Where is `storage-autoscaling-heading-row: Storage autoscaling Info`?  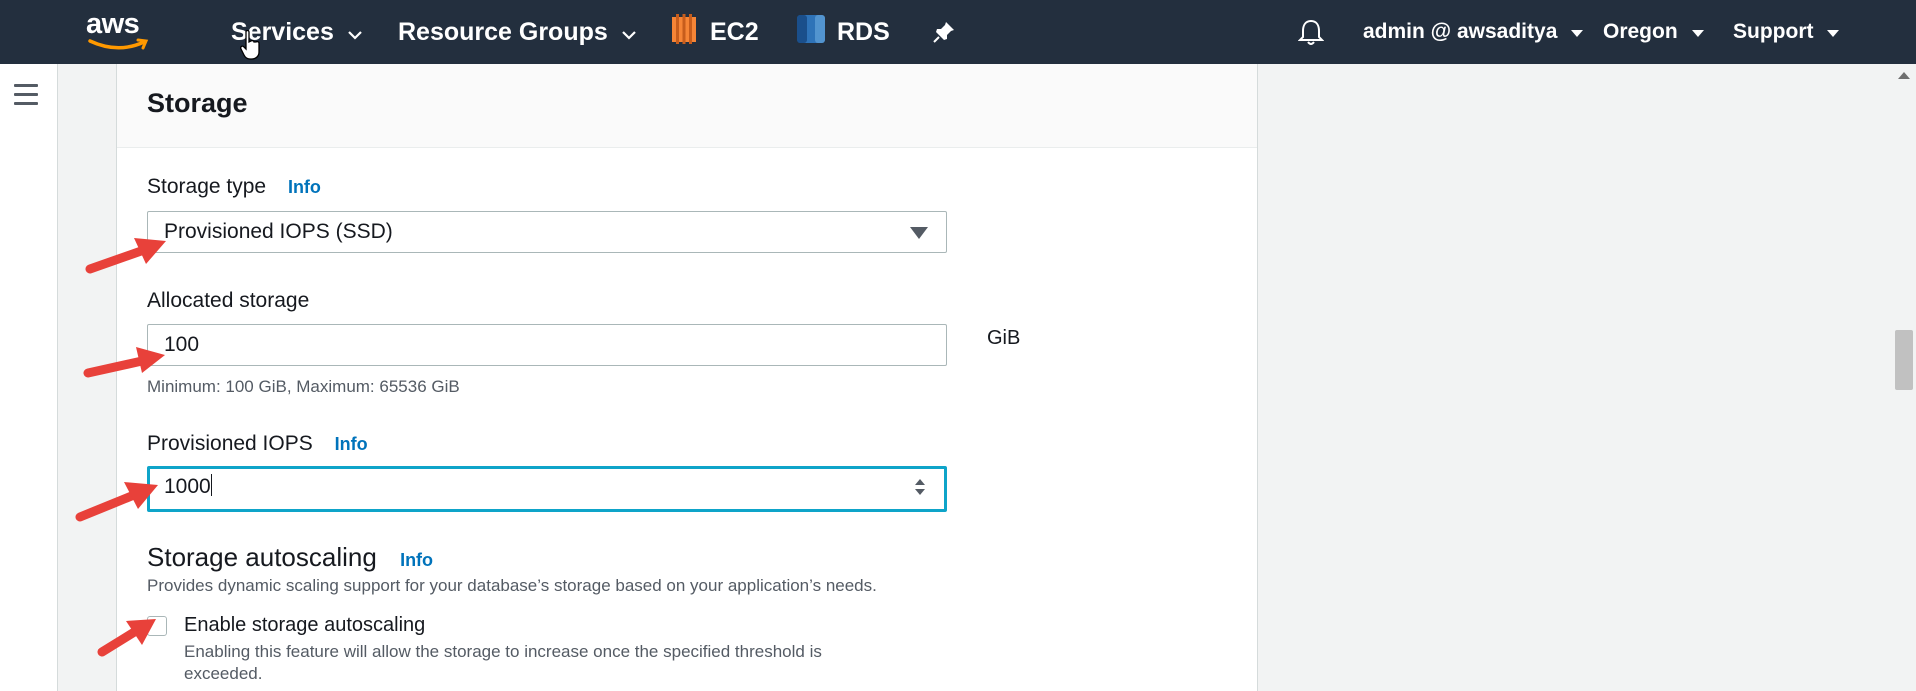 storage-autoscaling-heading-row: Storage autoscaling Info is located at coordinates (290, 557).